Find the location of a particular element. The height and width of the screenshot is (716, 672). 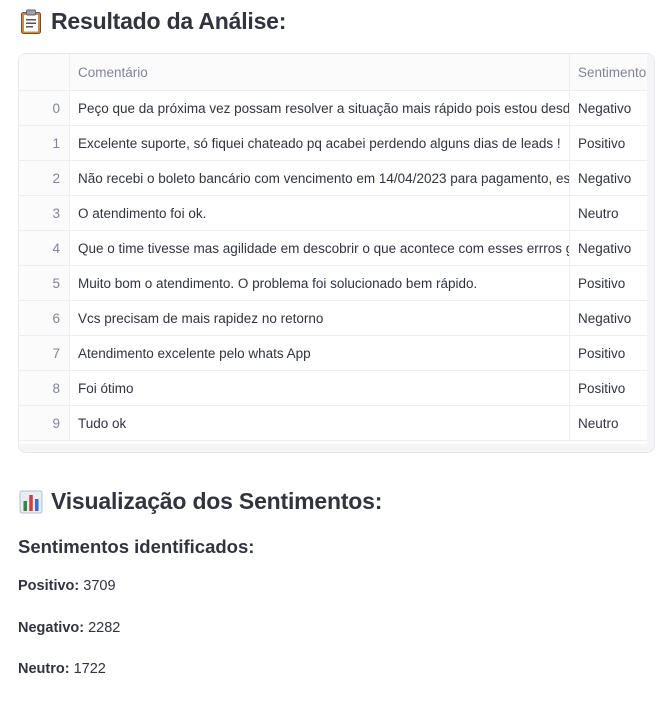

table-header: Comentário Sentimento is located at coordinates (334, 72).